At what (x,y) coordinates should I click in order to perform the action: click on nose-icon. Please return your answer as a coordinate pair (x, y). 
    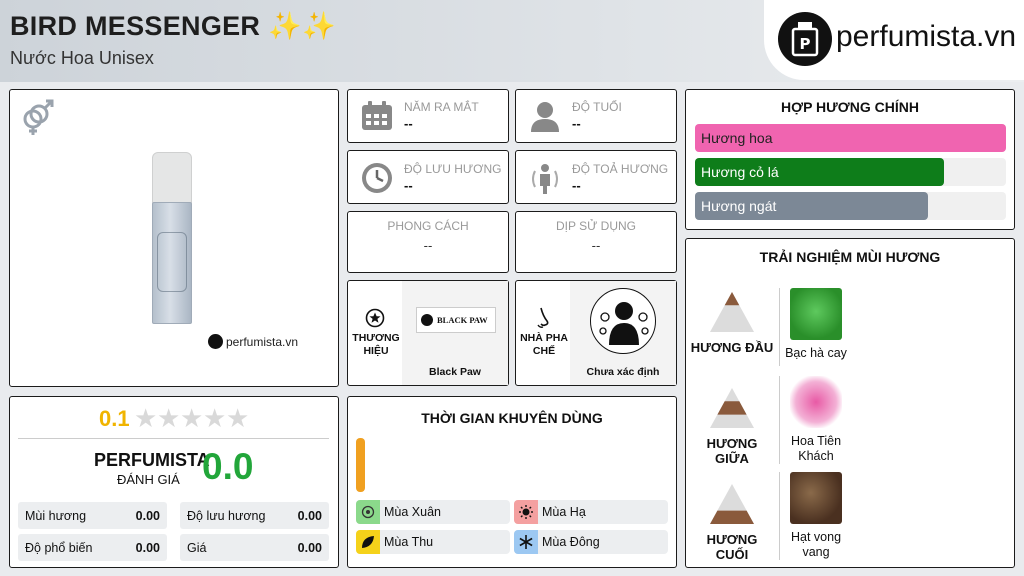
    Looking at the image, I should click on (543, 318).